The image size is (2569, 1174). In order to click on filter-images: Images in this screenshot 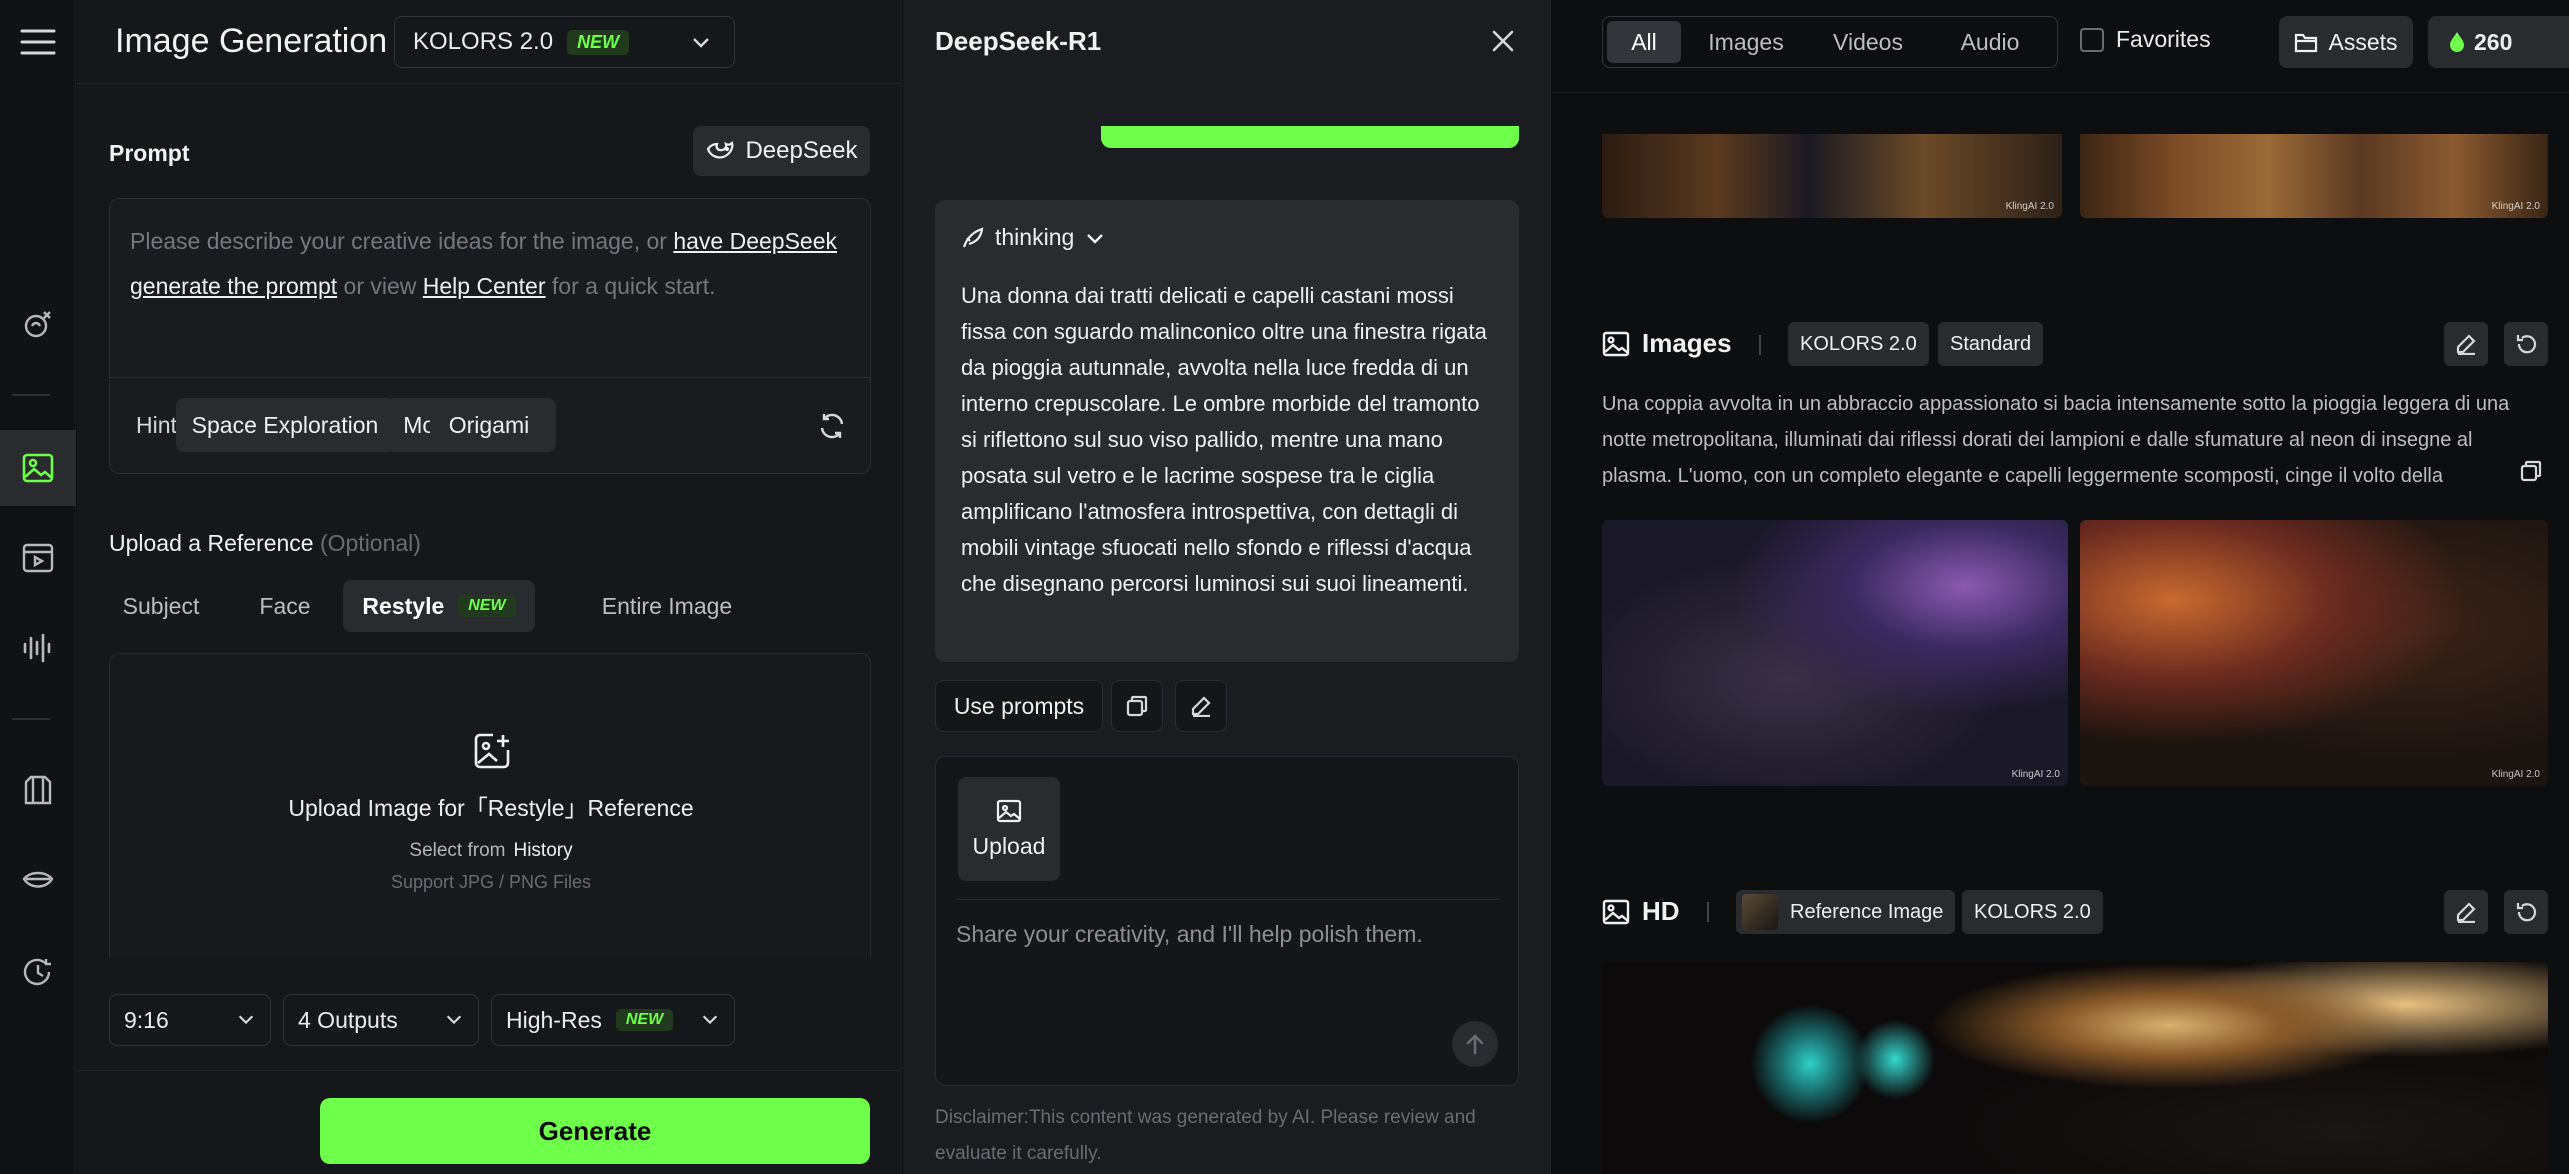, I will do `click(1746, 42)`.